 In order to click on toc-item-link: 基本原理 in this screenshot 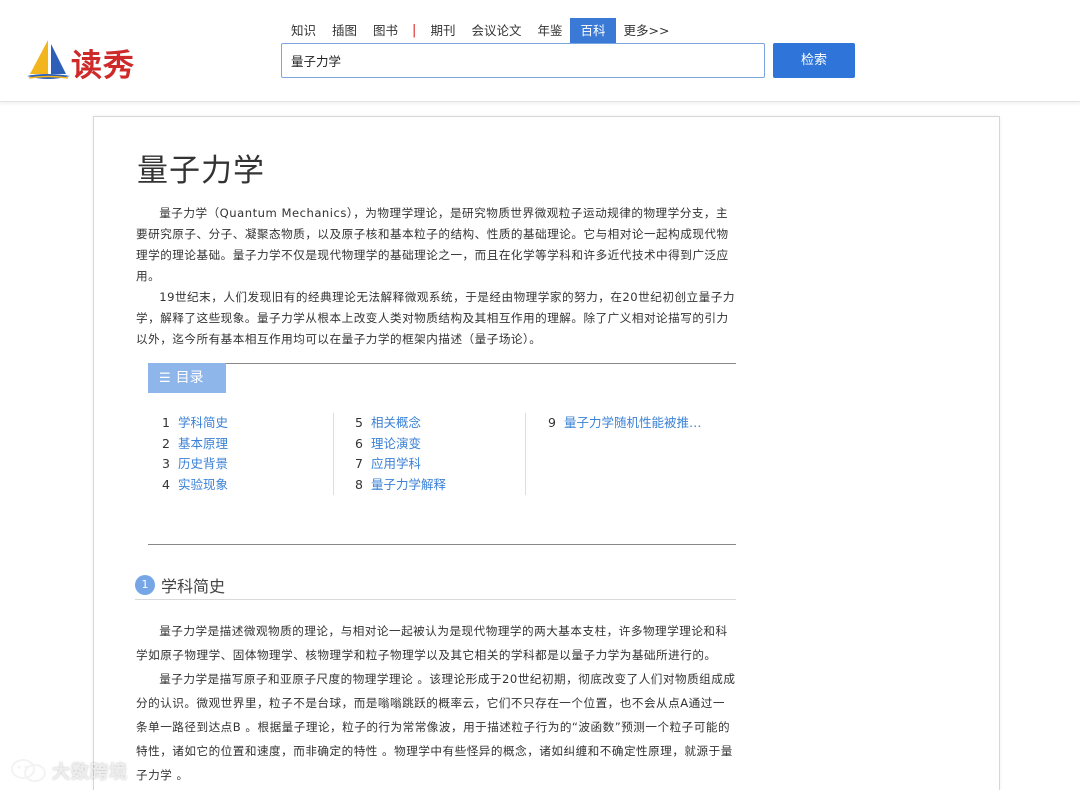, I will do `click(203, 443)`.